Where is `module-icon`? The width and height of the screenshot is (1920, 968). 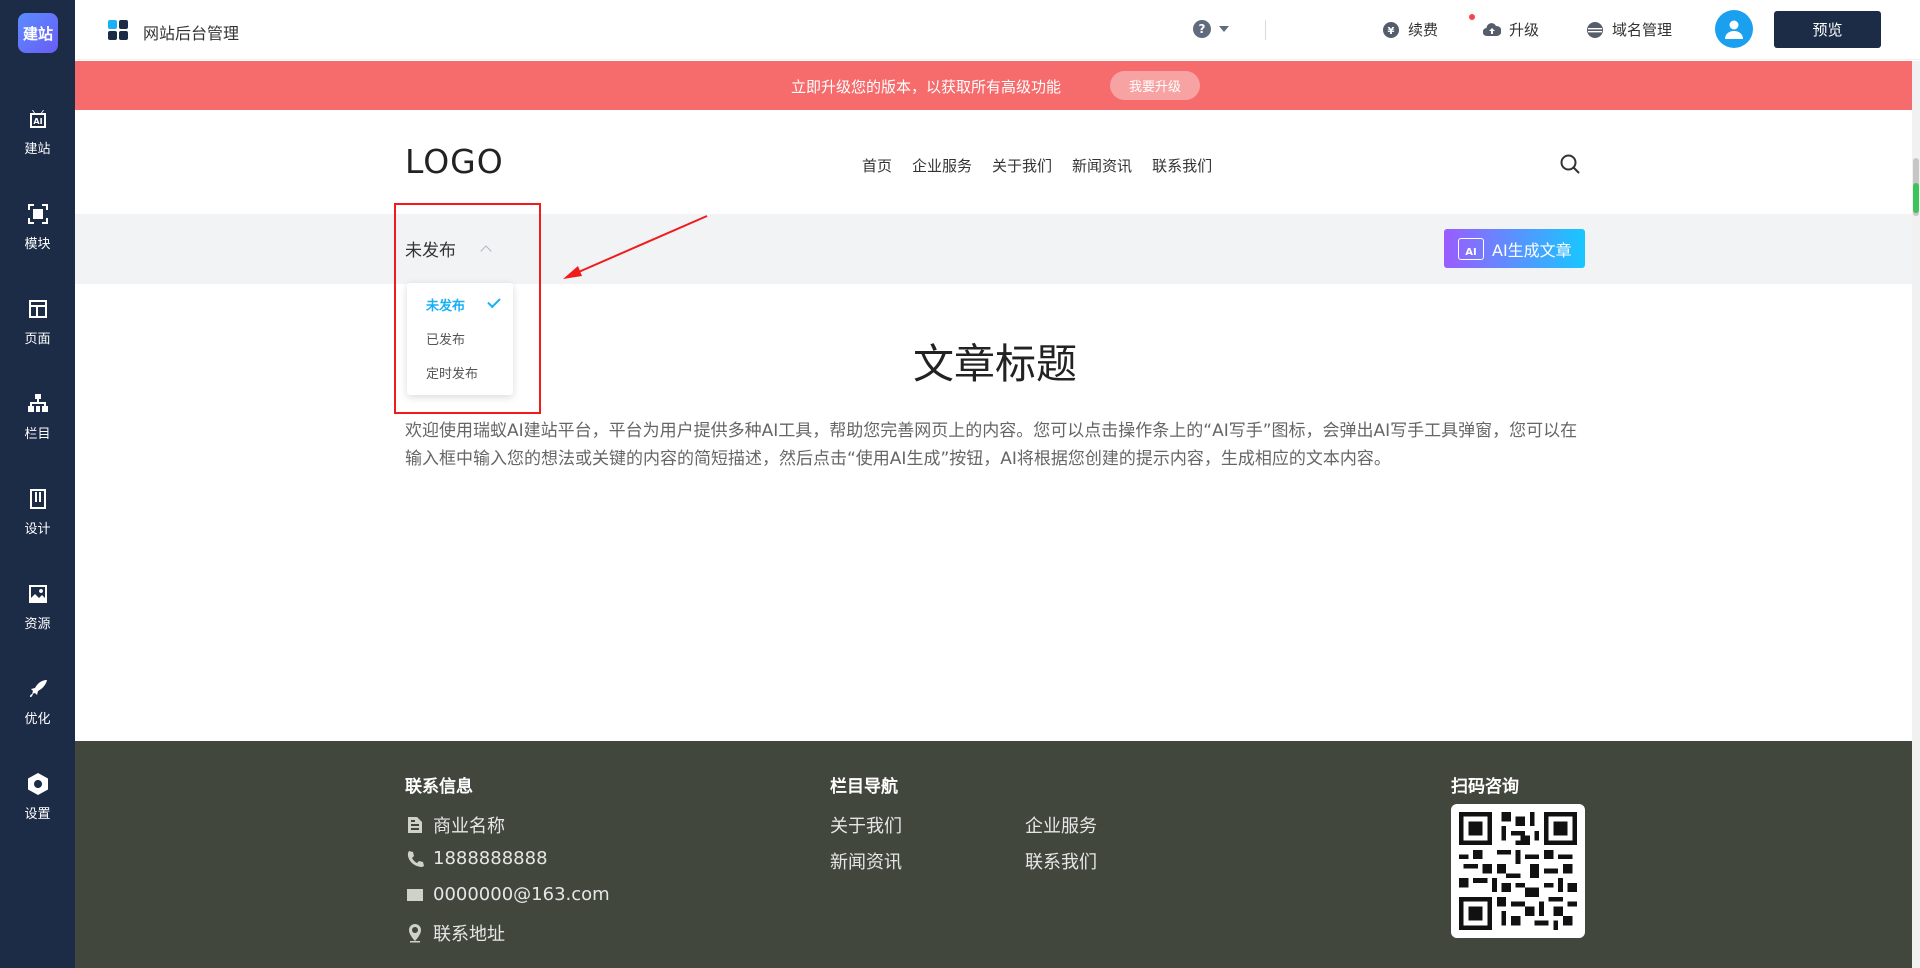
module-icon is located at coordinates (38, 214).